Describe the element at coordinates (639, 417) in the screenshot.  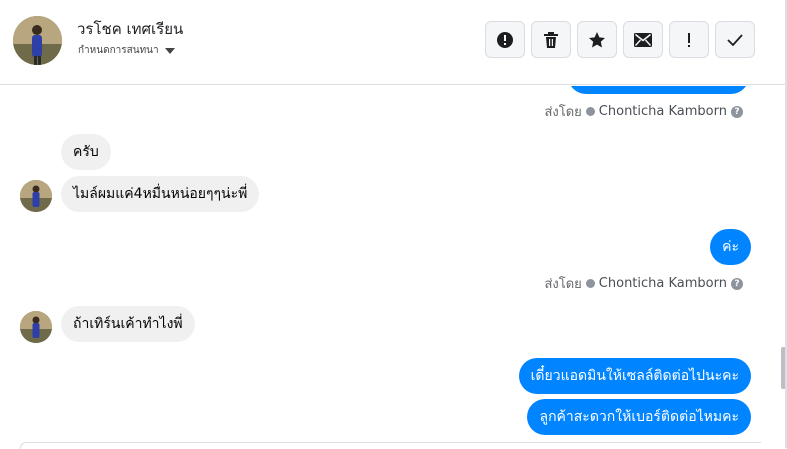
I see `outgoing-message: ลูกค้าสะดวกให้เบอร์ติดต่อไหมคะ` at that location.